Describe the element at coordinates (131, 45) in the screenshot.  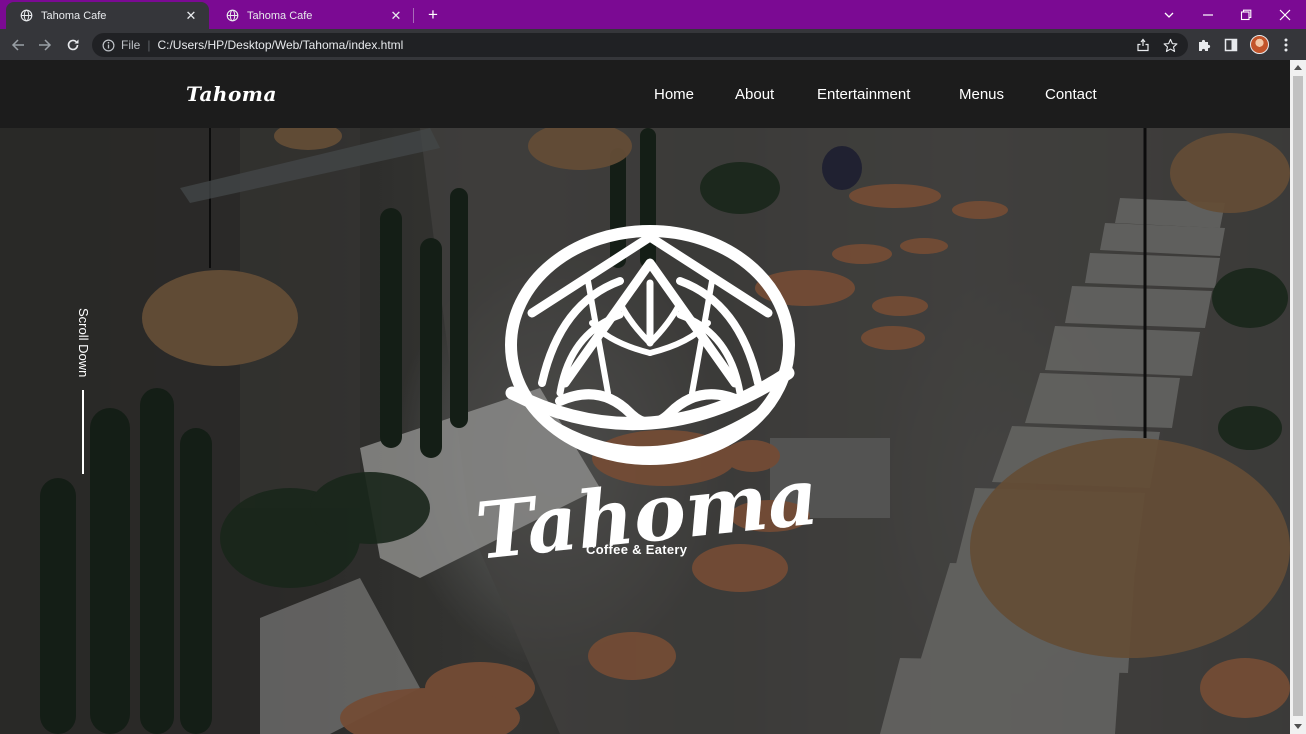
I see `scheme-label: File` at that location.